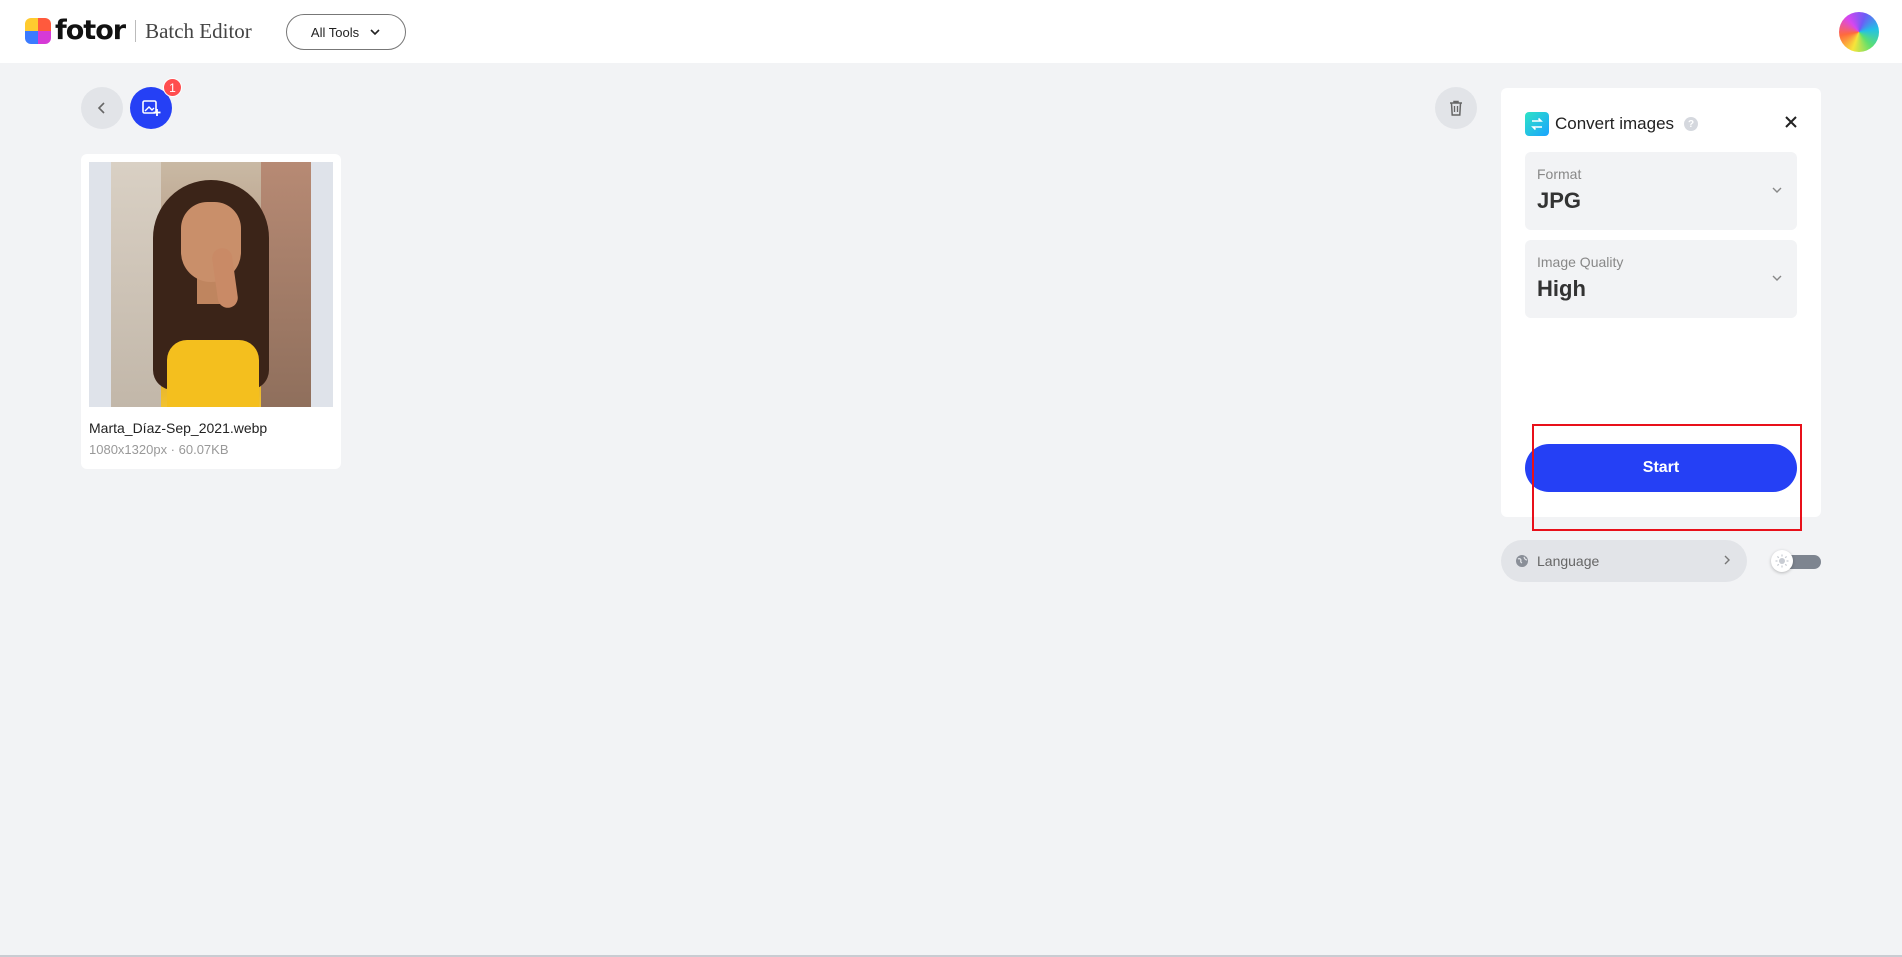 This screenshot has width=1902, height=957. I want to click on all-tools-dropdown: All Tools, so click(346, 32).